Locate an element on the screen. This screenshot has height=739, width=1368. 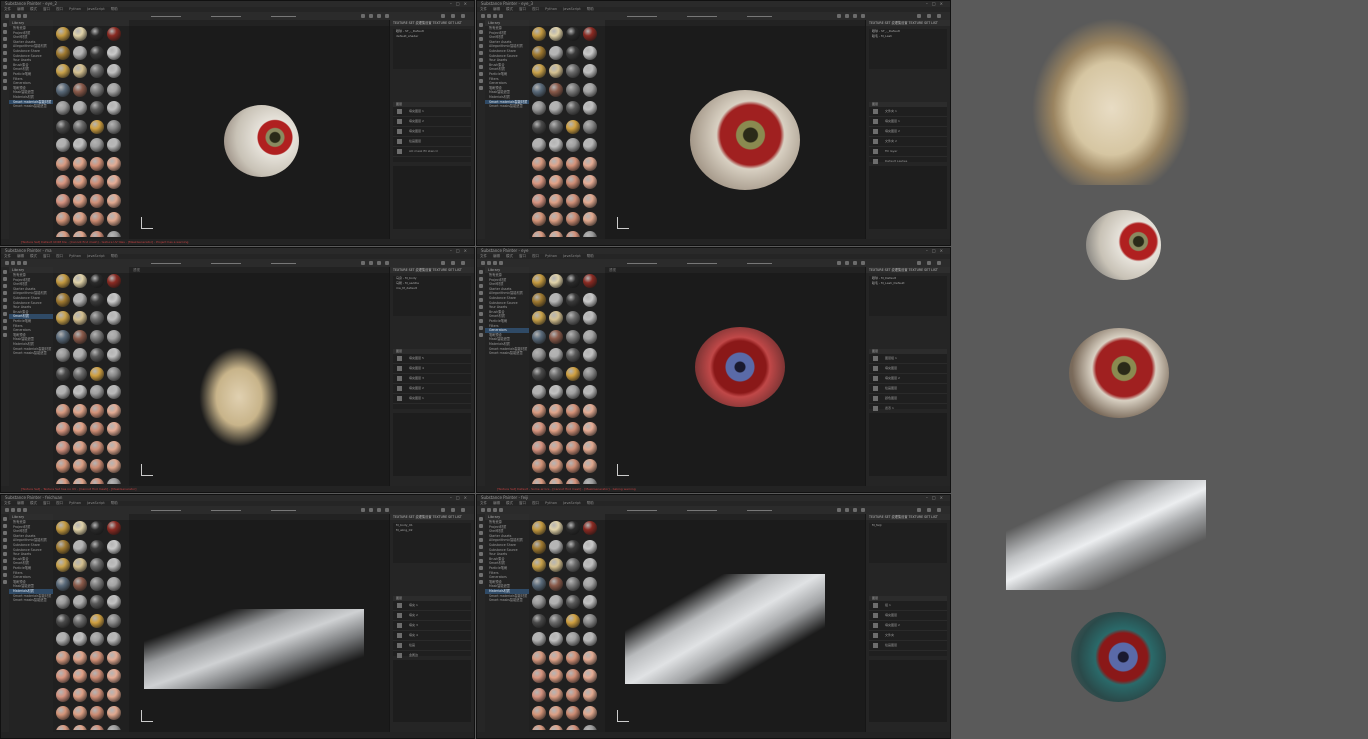
texture-set-item: default_shader is located at coordinates (432, 36).